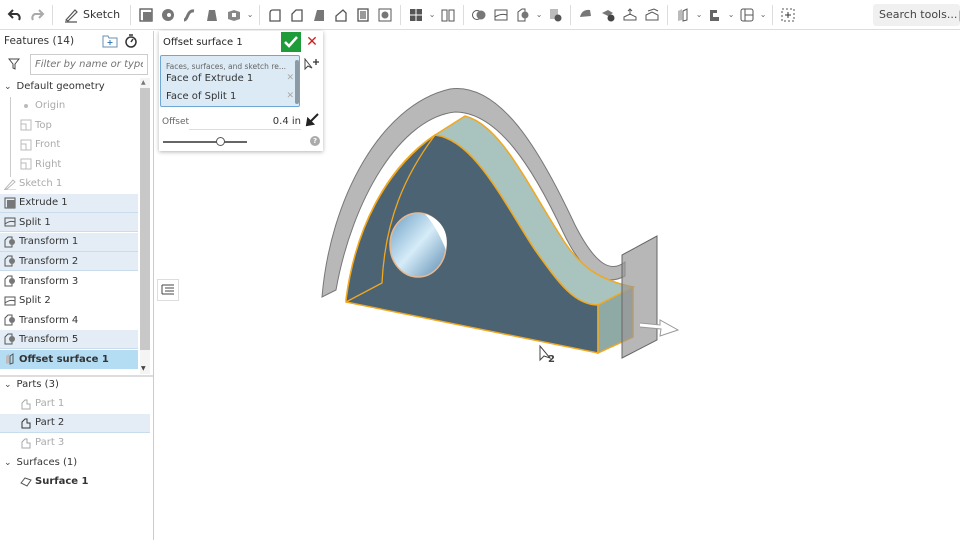  What do you see at coordinates (190, 15) in the screenshot?
I see `sweep-tool` at bounding box center [190, 15].